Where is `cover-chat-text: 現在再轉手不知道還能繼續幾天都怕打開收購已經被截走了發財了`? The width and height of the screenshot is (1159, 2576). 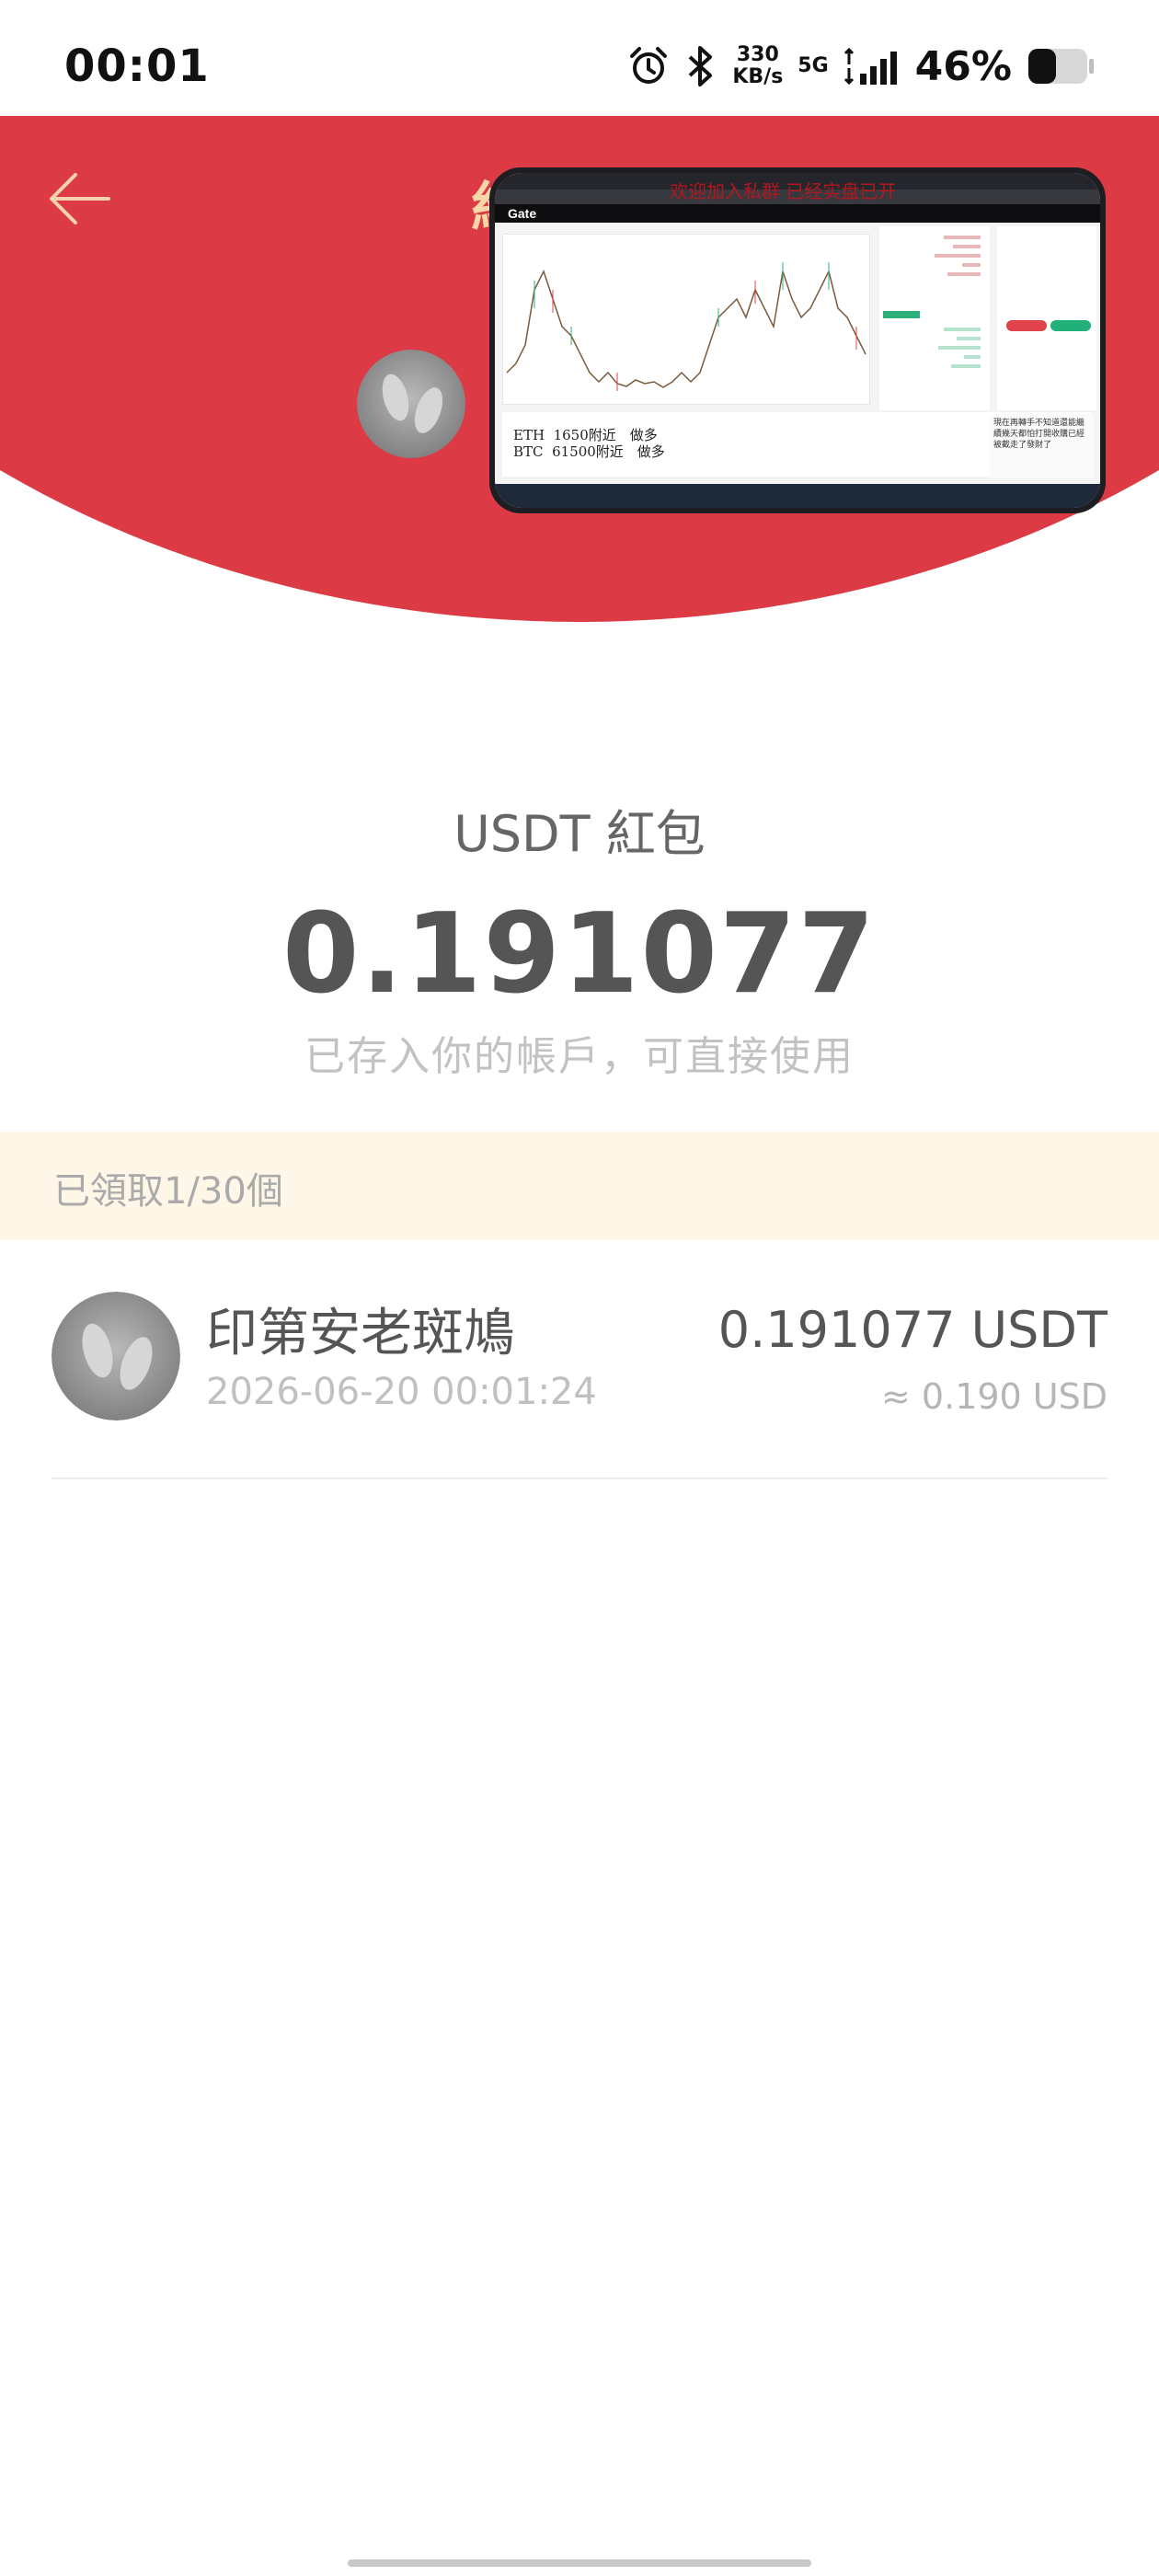 cover-chat-text: 現在再轉手不知道還能繼續幾天都怕打開收購已經被截走了發財了 is located at coordinates (1042, 446).